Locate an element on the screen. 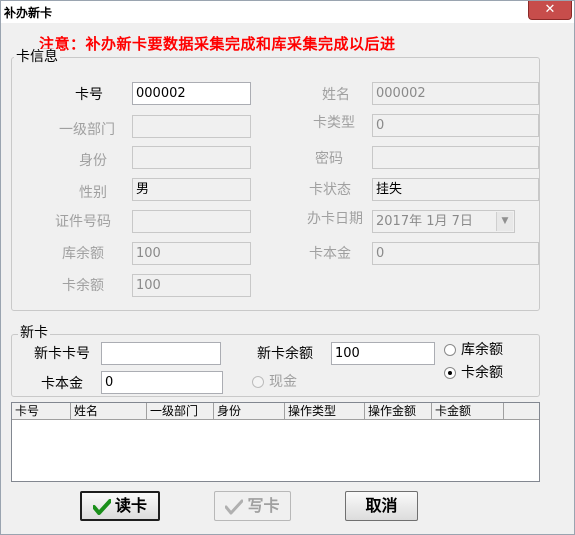  close-button: ✕ is located at coordinates (550, 10).